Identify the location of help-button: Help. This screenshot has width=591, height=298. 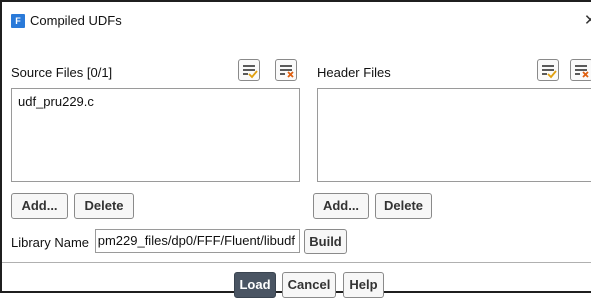
(363, 285).